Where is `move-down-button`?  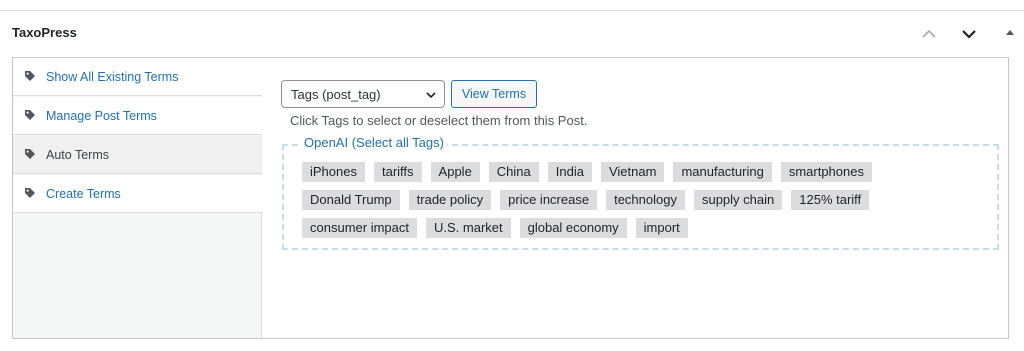 move-down-button is located at coordinates (969, 34).